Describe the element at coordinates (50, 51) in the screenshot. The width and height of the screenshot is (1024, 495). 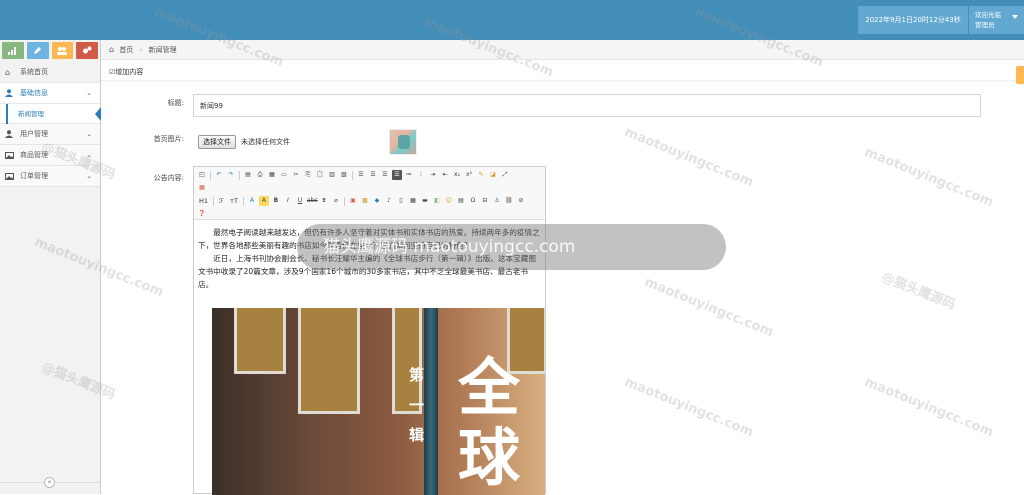
I see `sidebar-shortcuts` at that location.